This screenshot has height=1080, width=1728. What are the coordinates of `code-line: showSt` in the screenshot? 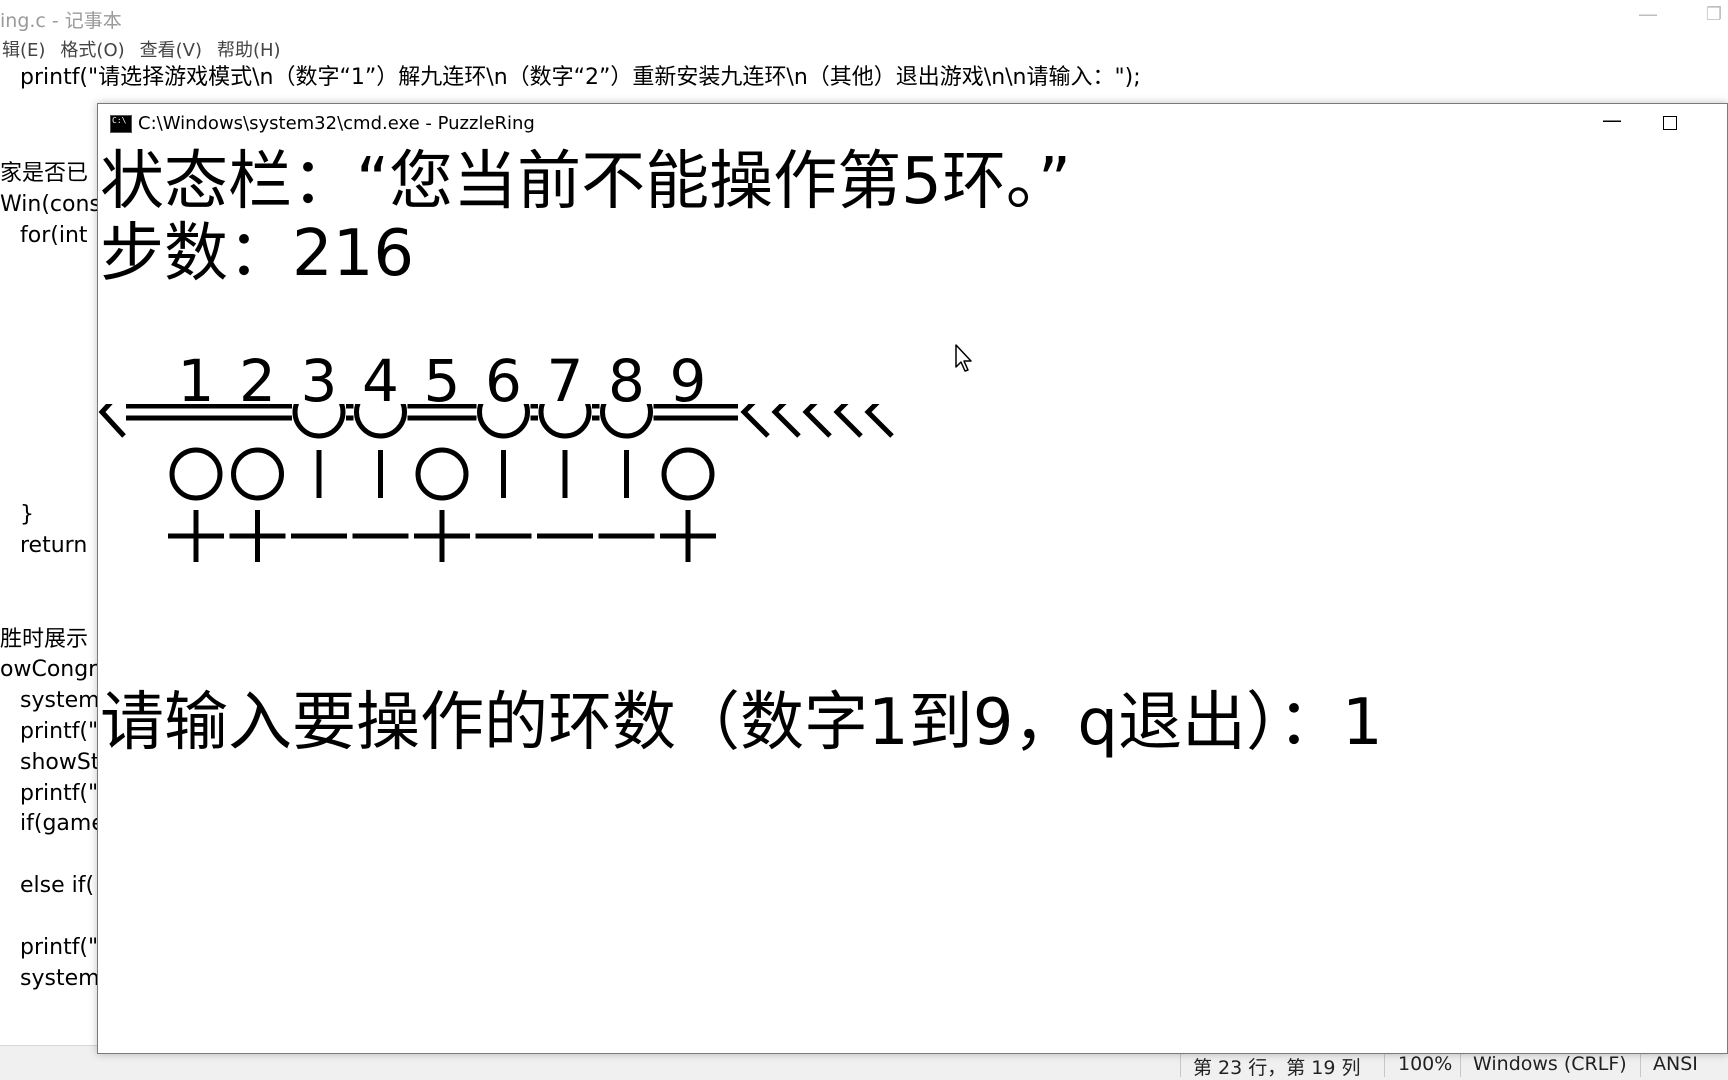 It's located at (60, 762).